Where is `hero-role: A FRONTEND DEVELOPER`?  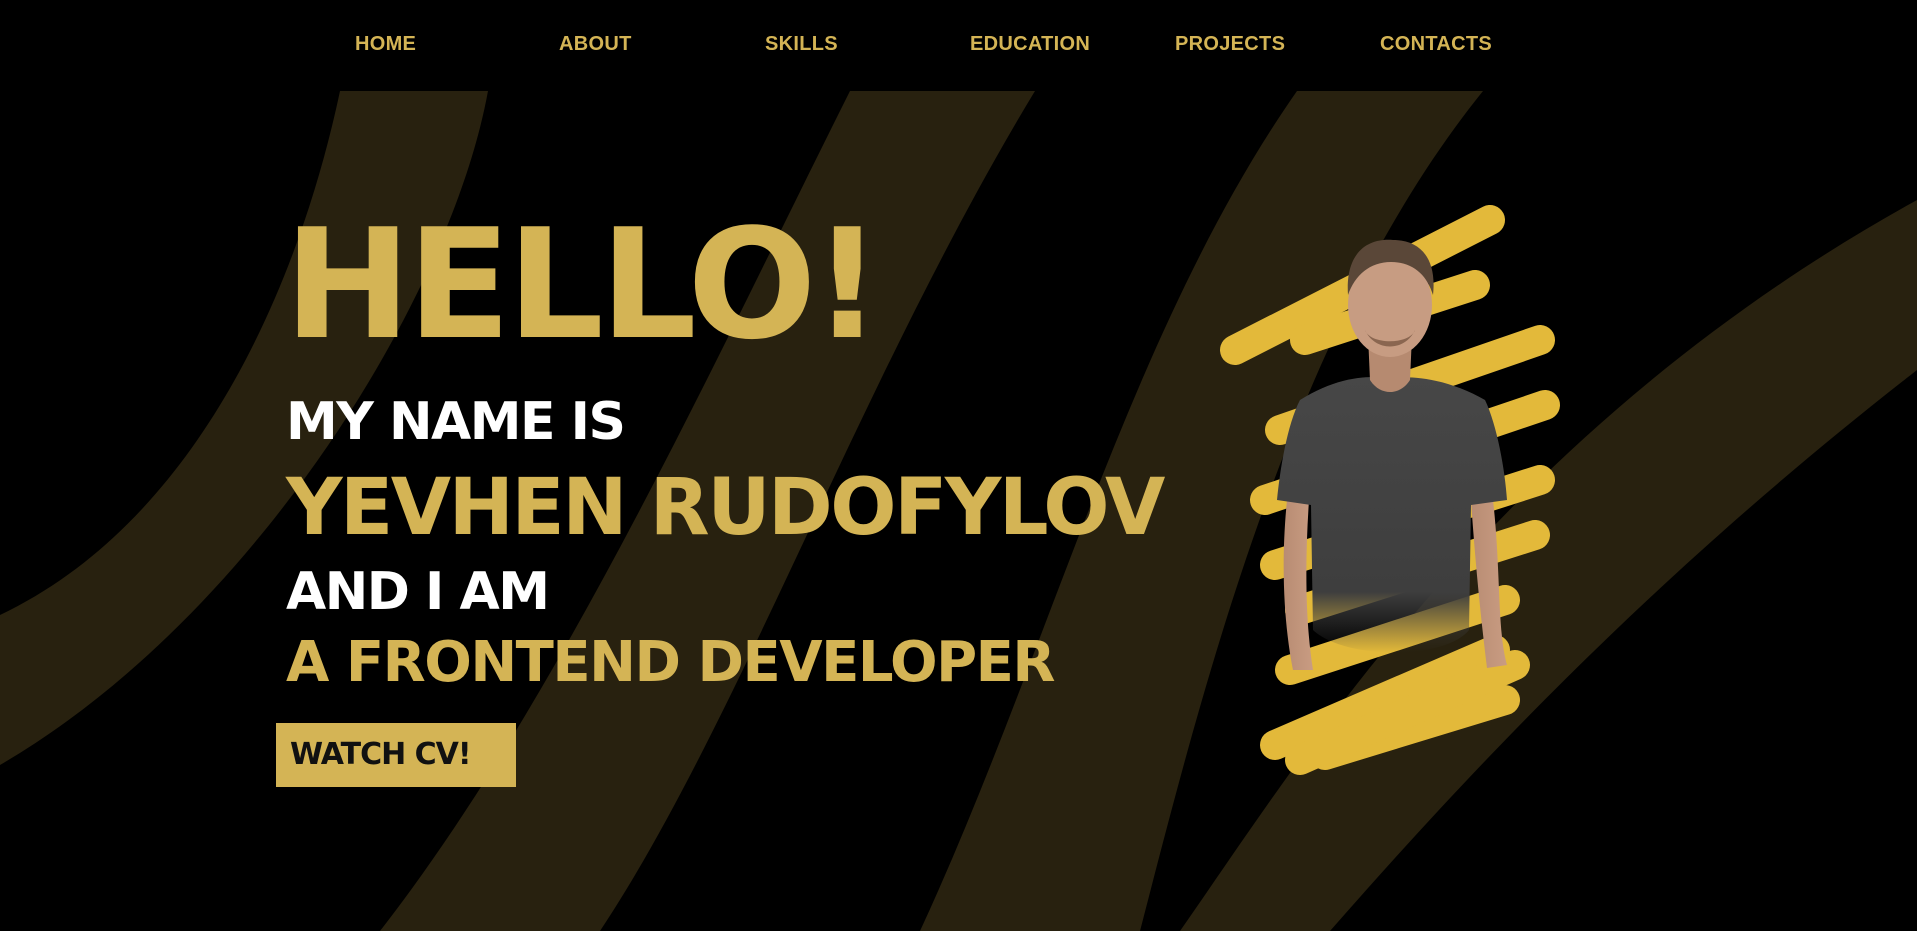
hero-role: A FRONTEND DEVELOPER is located at coordinates (671, 662).